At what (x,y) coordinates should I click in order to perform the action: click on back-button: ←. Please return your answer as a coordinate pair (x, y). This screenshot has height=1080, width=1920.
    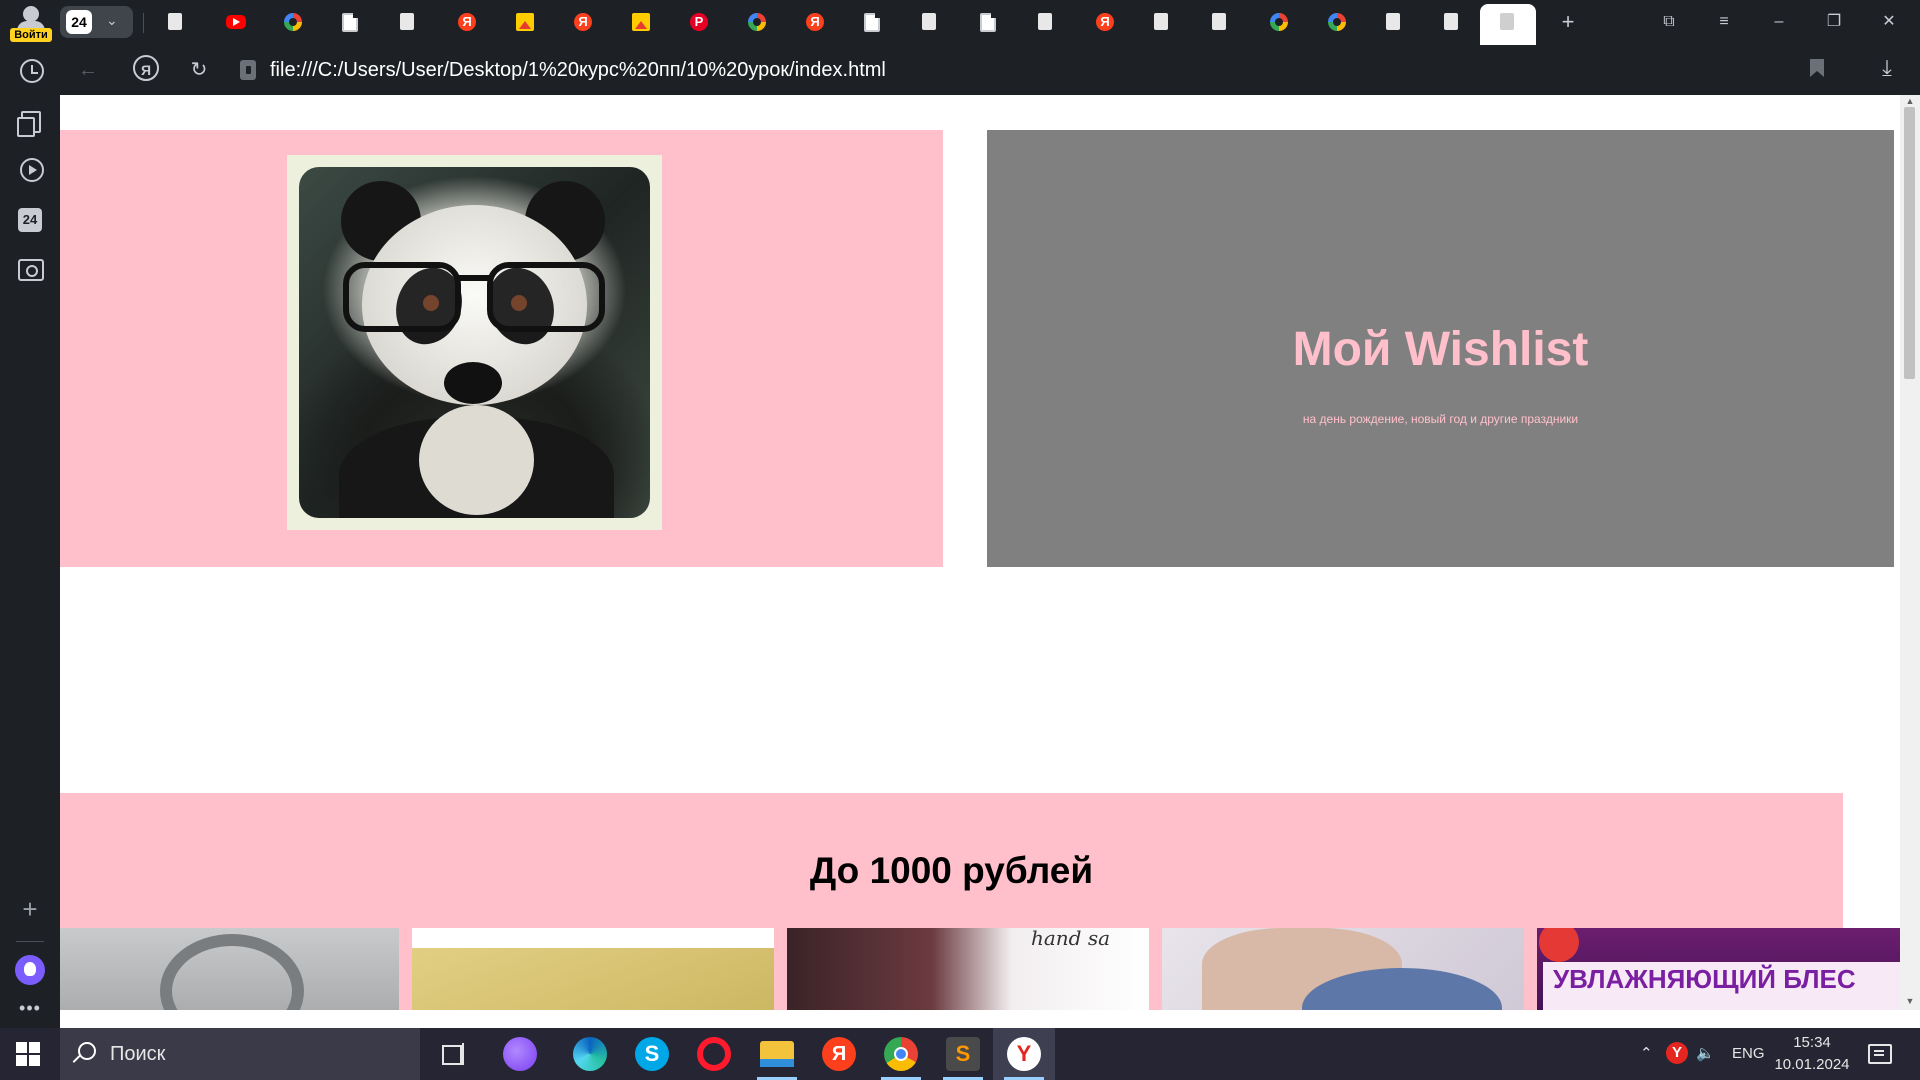
    Looking at the image, I should click on (88, 70).